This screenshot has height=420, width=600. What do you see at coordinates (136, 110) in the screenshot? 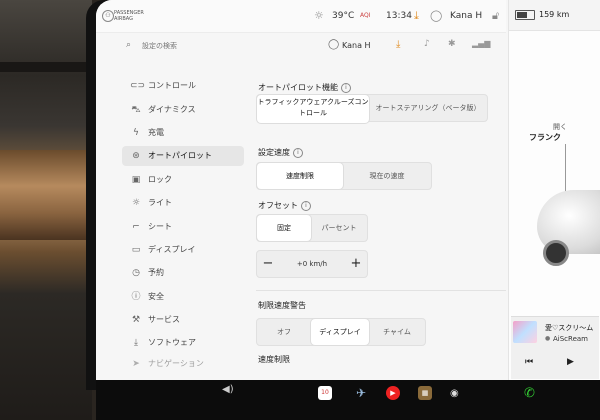
I see `car-icon: ⛍` at bounding box center [136, 110].